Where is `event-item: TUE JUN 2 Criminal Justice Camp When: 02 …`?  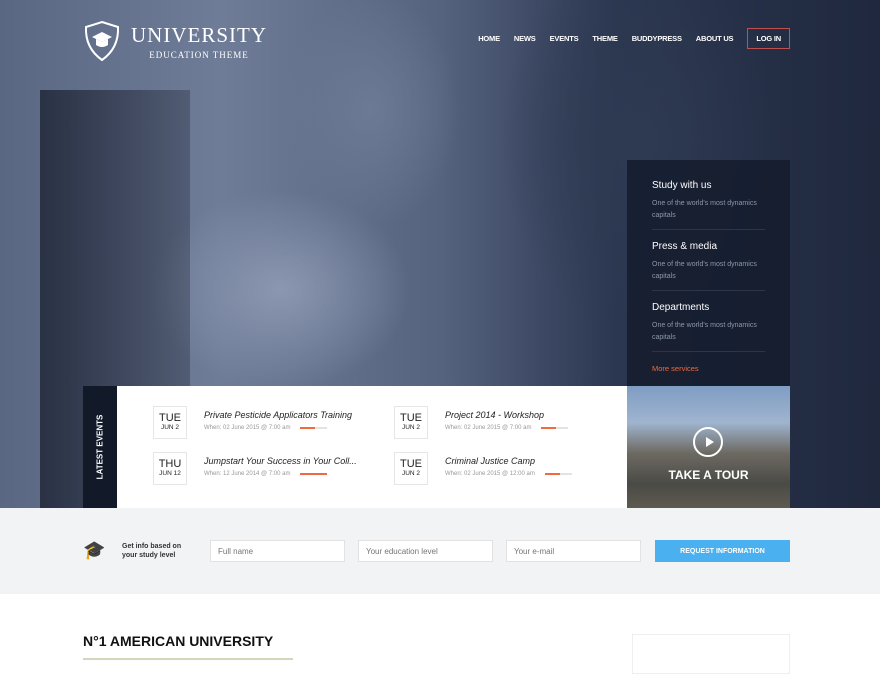 event-item: TUE JUN 2 Criminal Justice Camp When: 02 … is located at coordinates (483, 468).